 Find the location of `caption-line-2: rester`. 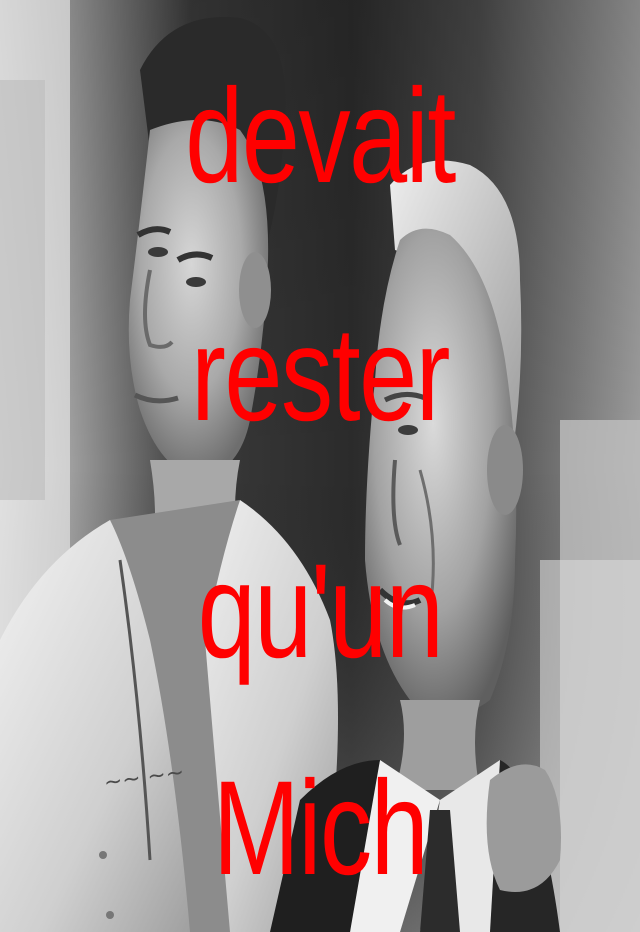

caption-line-2: rester is located at coordinates (320, 374).